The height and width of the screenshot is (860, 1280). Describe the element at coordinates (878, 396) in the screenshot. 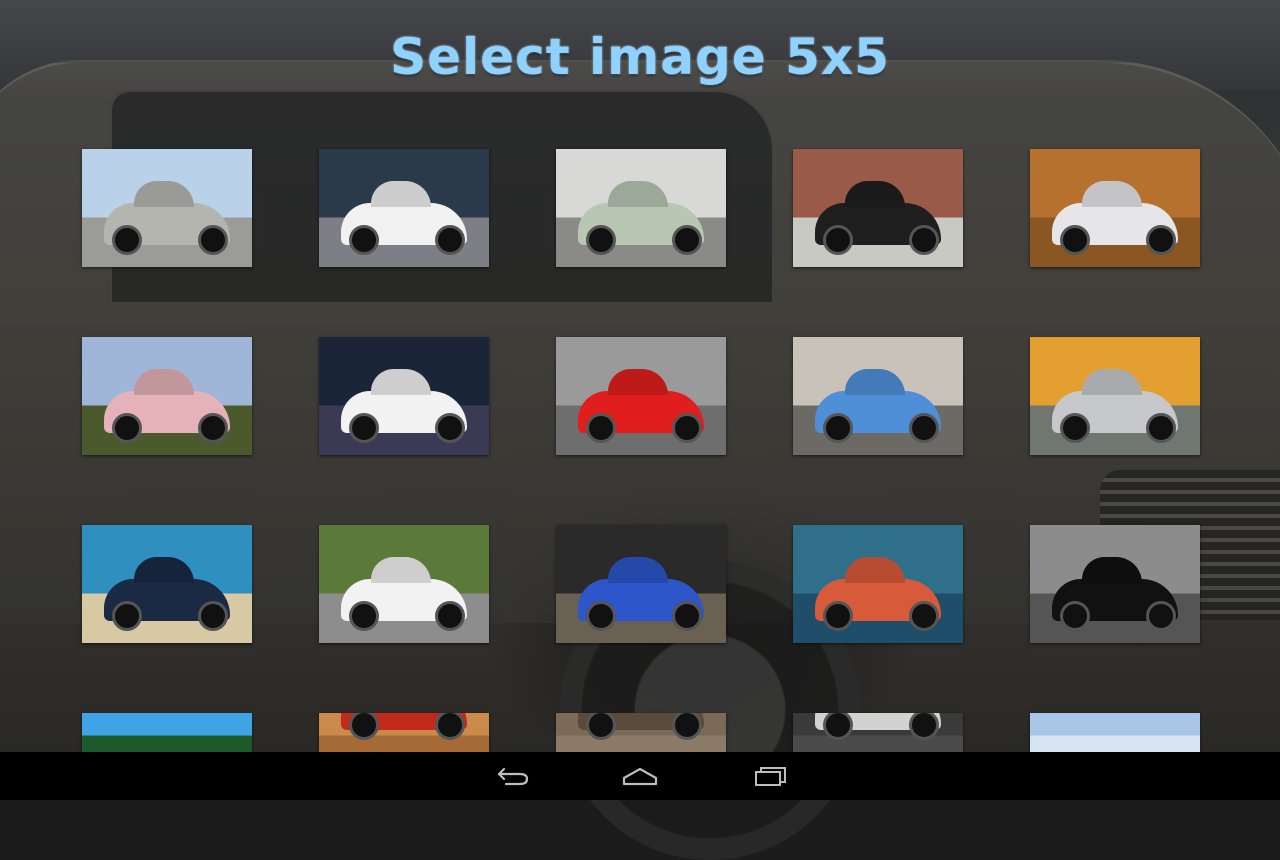

I see `image-thumbnail-blue-bmw-street` at that location.